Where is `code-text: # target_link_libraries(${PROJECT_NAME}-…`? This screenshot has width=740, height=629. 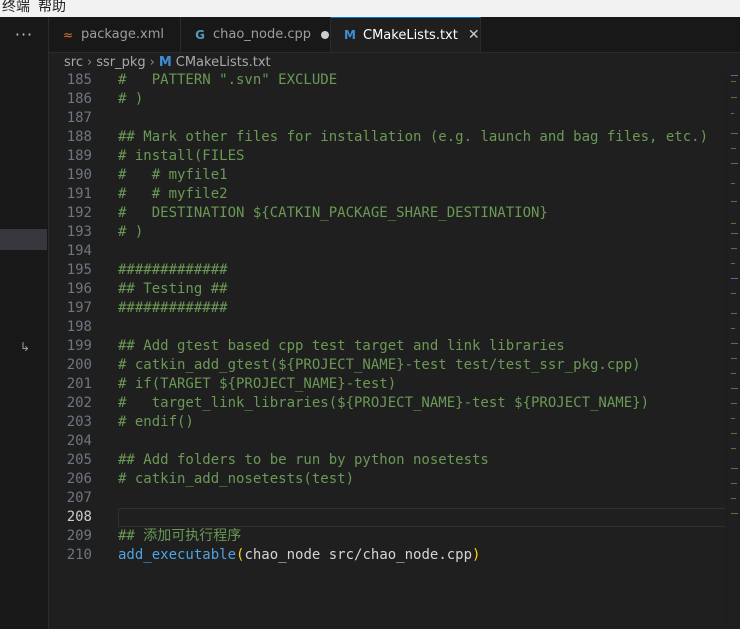 code-text: # target_link_libraries(${PROJECT_NAME}-… is located at coordinates (384, 403).